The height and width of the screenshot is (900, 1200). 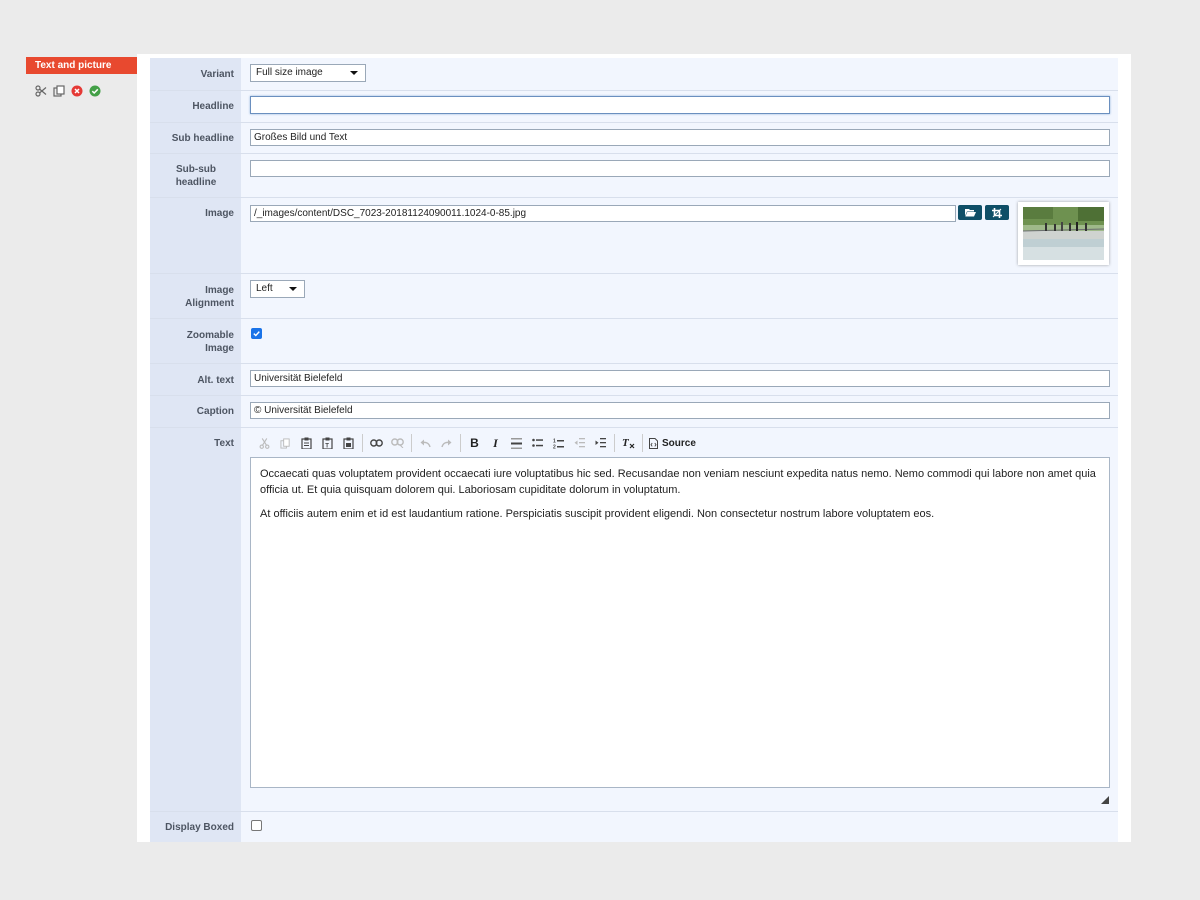 What do you see at coordinates (680, 137) in the screenshot?
I see `sub-headline-input` at bounding box center [680, 137].